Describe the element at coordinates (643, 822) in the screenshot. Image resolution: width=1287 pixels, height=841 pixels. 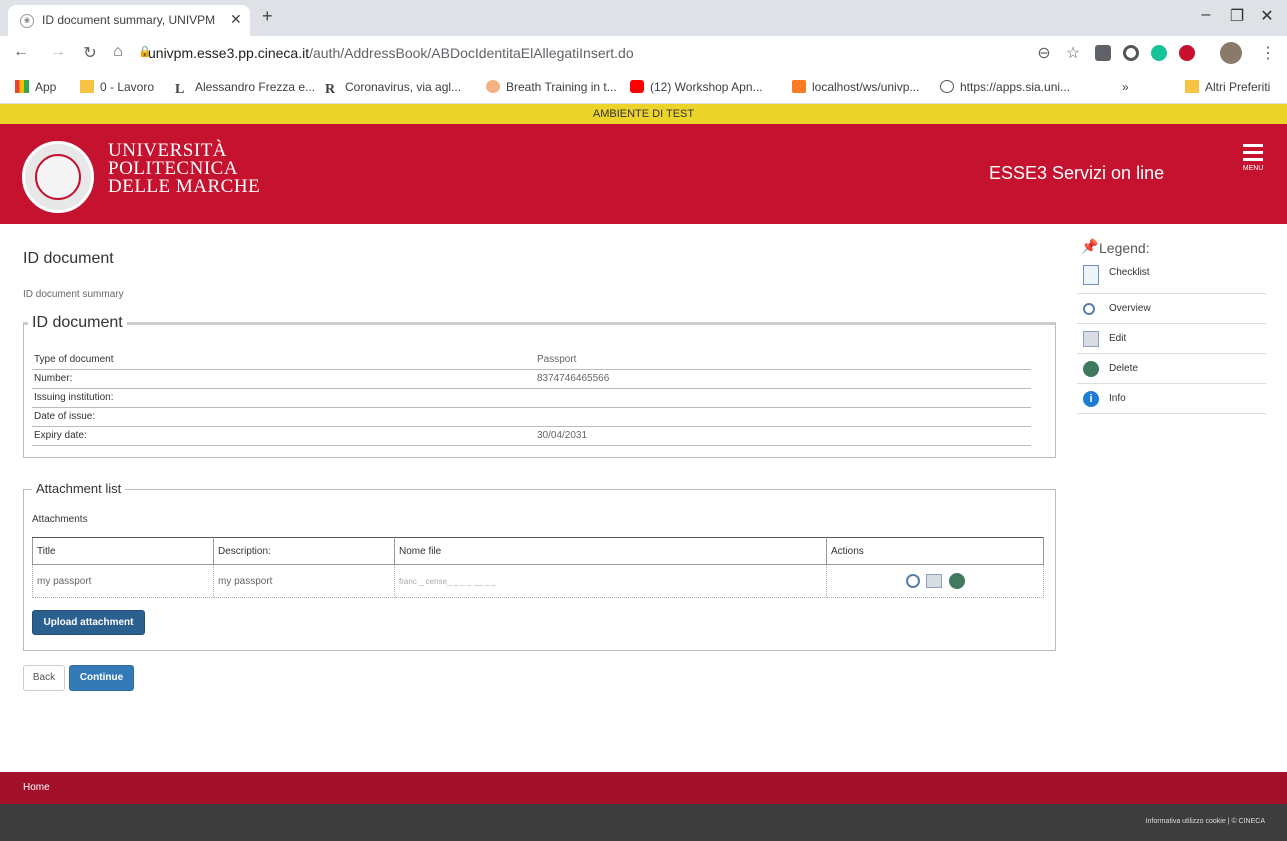
I see `footer-bottom: Informativa utilizzo cookie | © CINECA` at that location.